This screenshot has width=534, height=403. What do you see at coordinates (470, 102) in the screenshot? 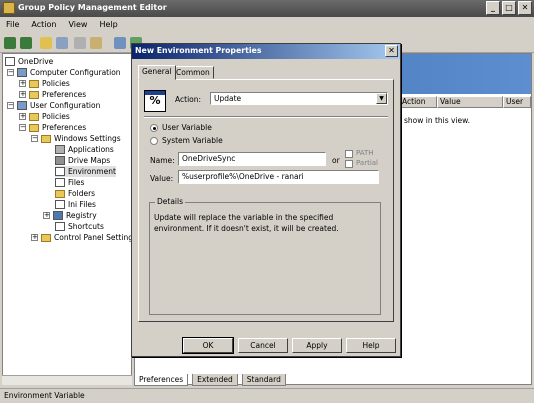
I see `column-header-value: Value` at bounding box center [470, 102].